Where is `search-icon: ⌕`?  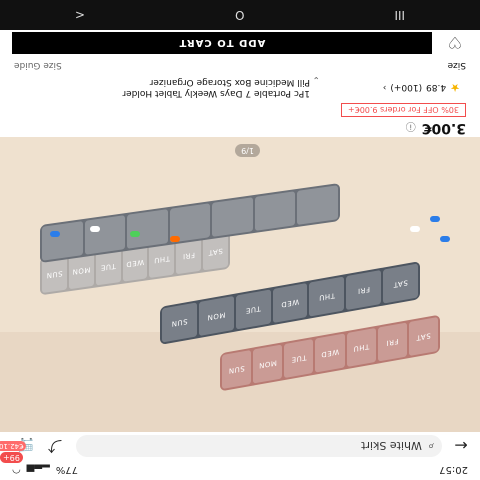 search-icon: ⌕ is located at coordinates (430, 446).